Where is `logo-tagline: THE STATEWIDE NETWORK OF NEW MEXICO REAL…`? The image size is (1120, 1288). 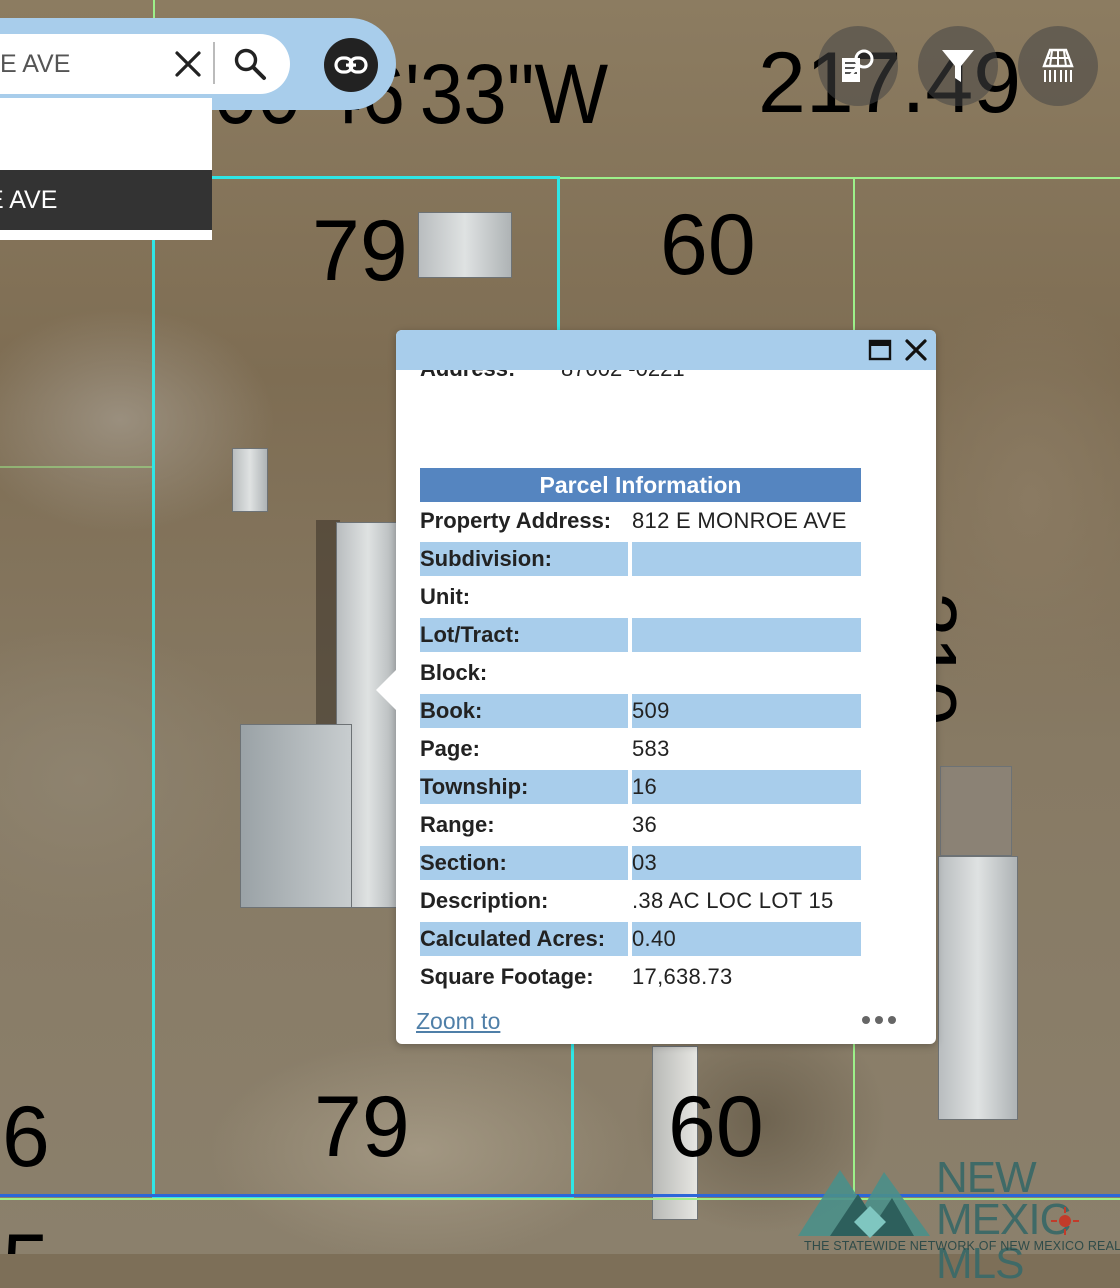 logo-tagline: THE STATEWIDE NETWORK OF NEW MEXICO REAL… is located at coordinates (962, 1246).